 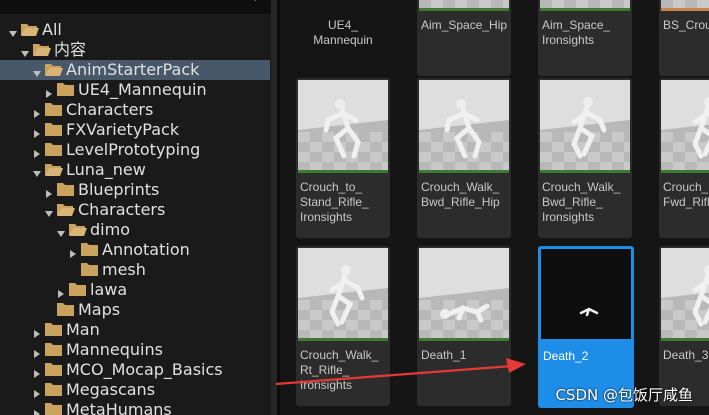 What do you see at coordinates (576, 32) in the screenshot?
I see `asset-name: Aim_Space_ Ironsights` at bounding box center [576, 32].